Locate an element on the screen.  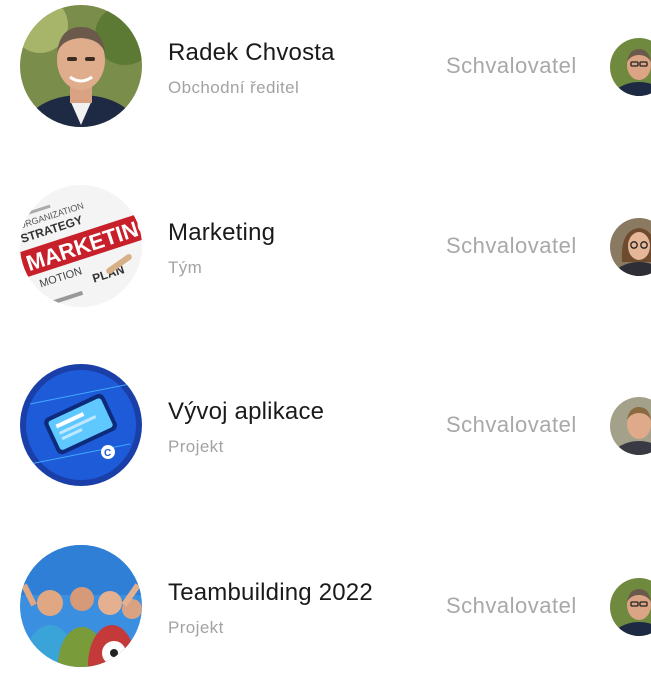
item-title: Marketing is located at coordinates (222, 232).